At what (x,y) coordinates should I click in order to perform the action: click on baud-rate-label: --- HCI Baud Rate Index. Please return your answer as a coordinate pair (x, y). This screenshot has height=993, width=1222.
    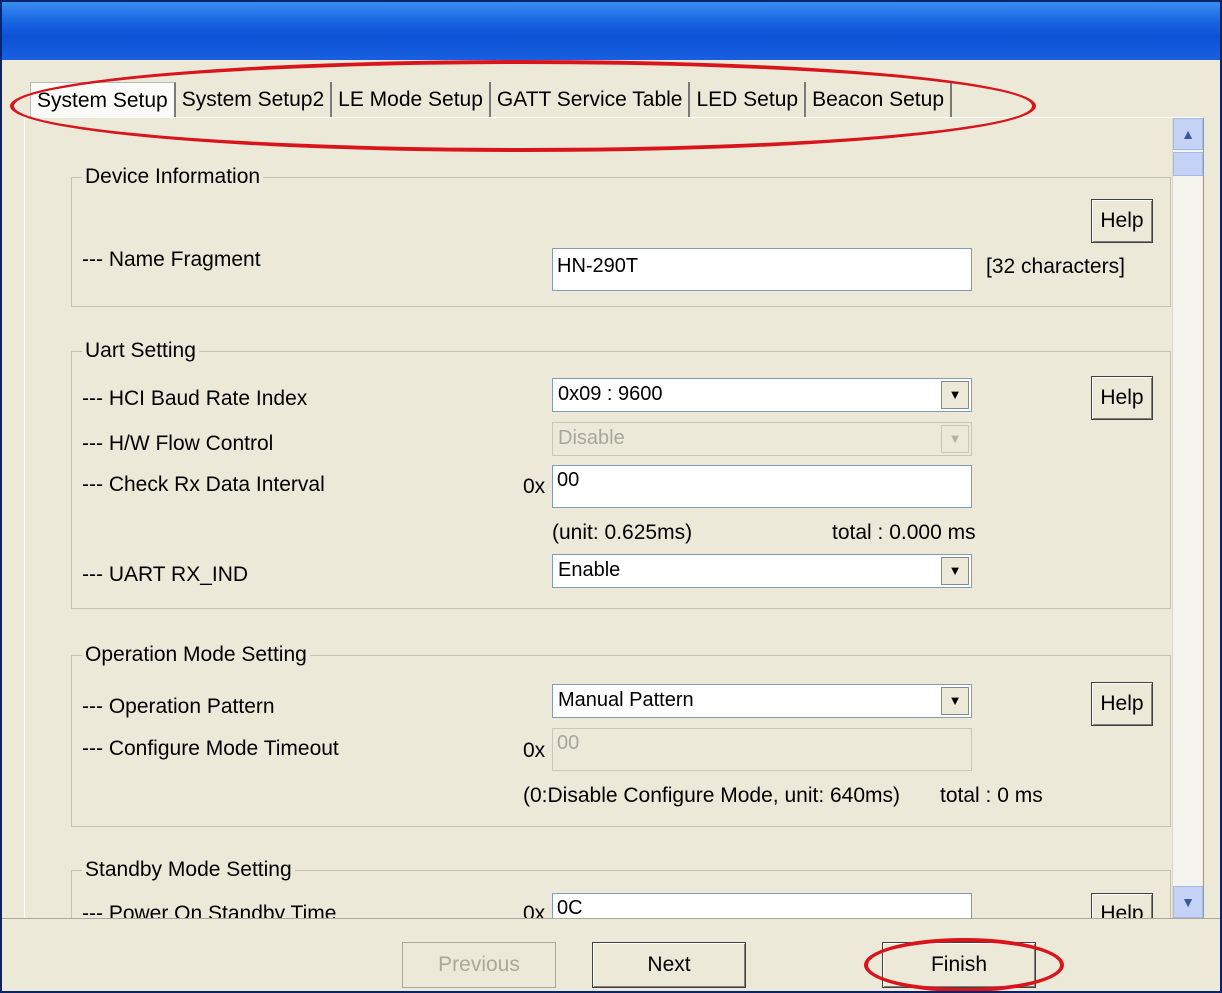
    Looking at the image, I should click on (195, 398).